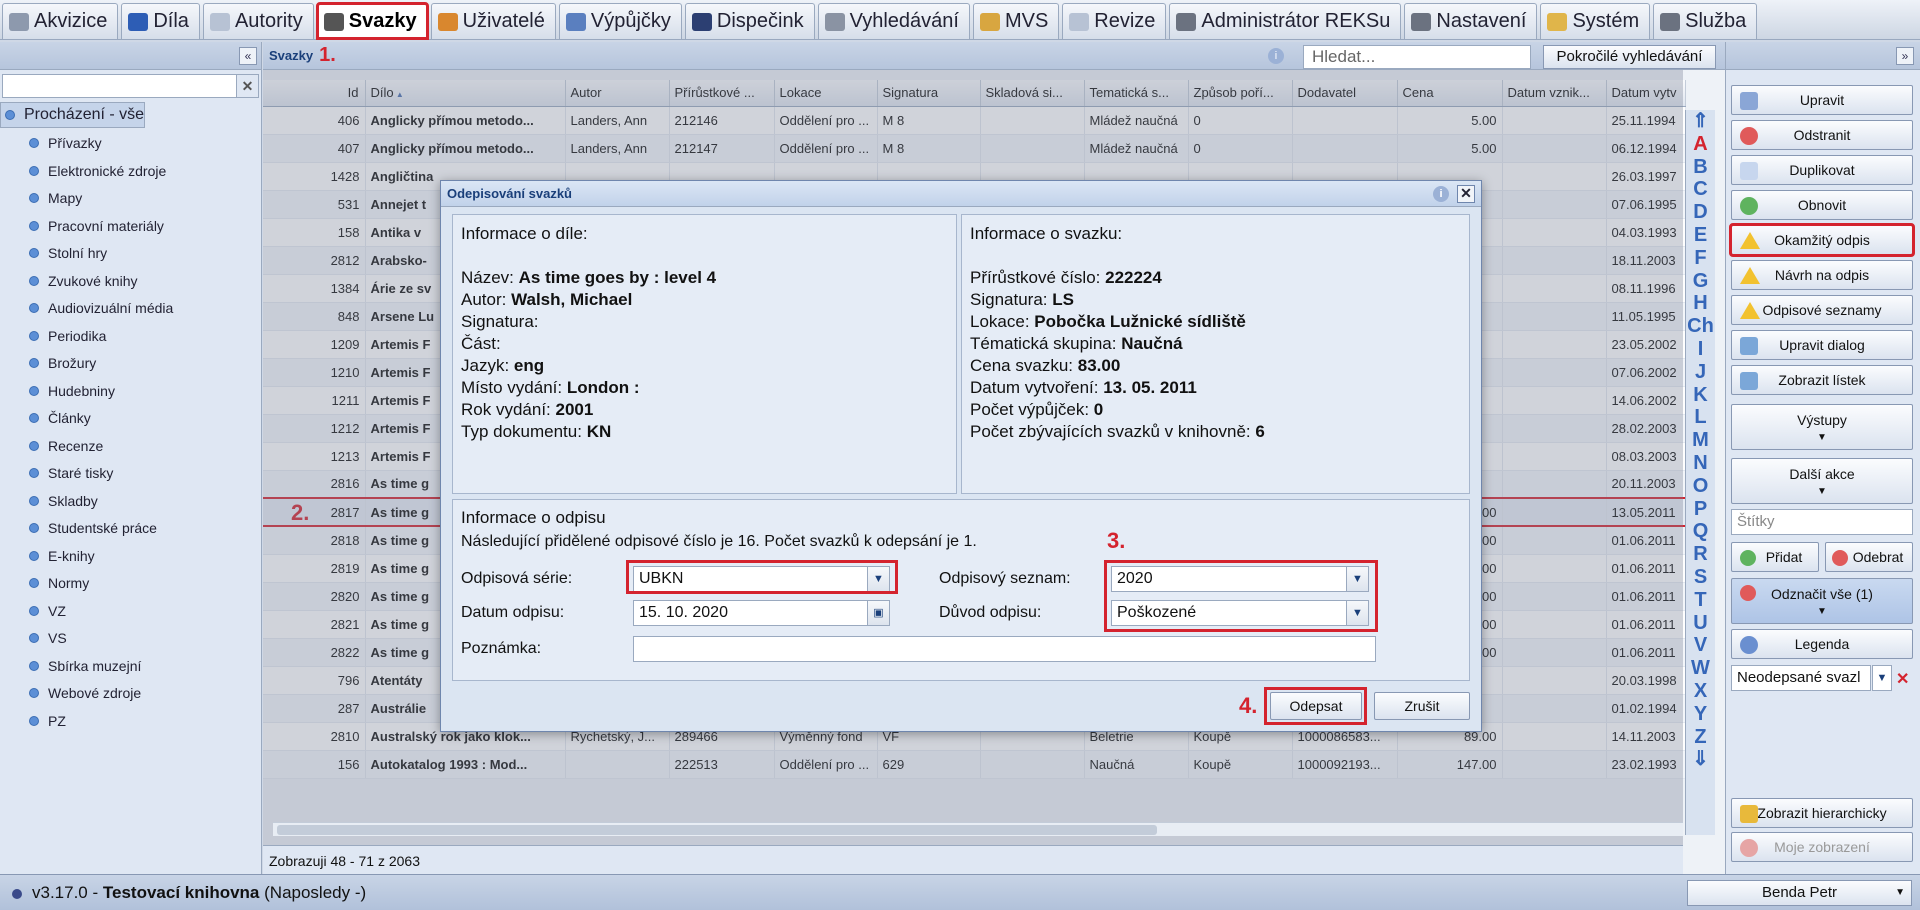 The width and height of the screenshot is (1920, 910). What do you see at coordinates (130, 144) in the screenshot?
I see `category-item: Přívazky` at bounding box center [130, 144].